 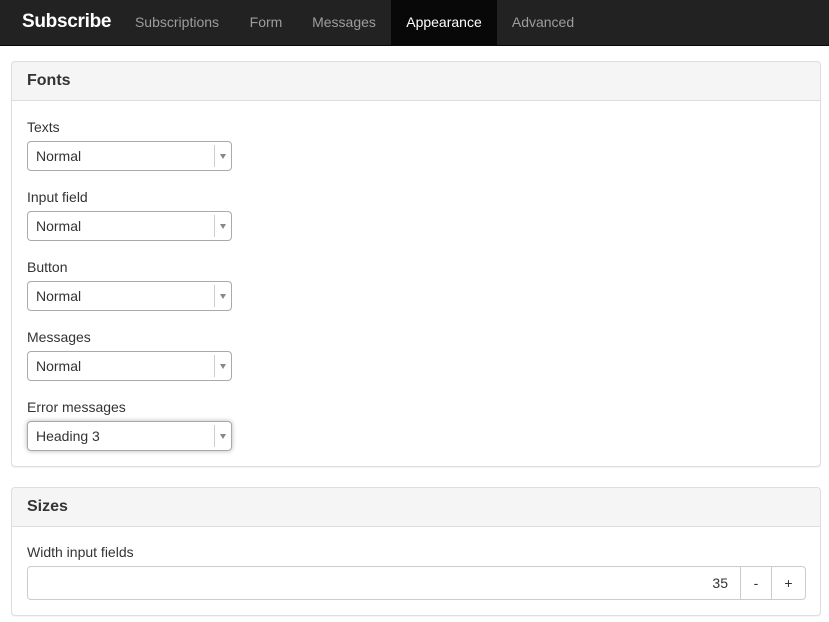 What do you see at coordinates (57, 197) in the screenshot?
I see `input-field-label: Input field` at bounding box center [57, 197].